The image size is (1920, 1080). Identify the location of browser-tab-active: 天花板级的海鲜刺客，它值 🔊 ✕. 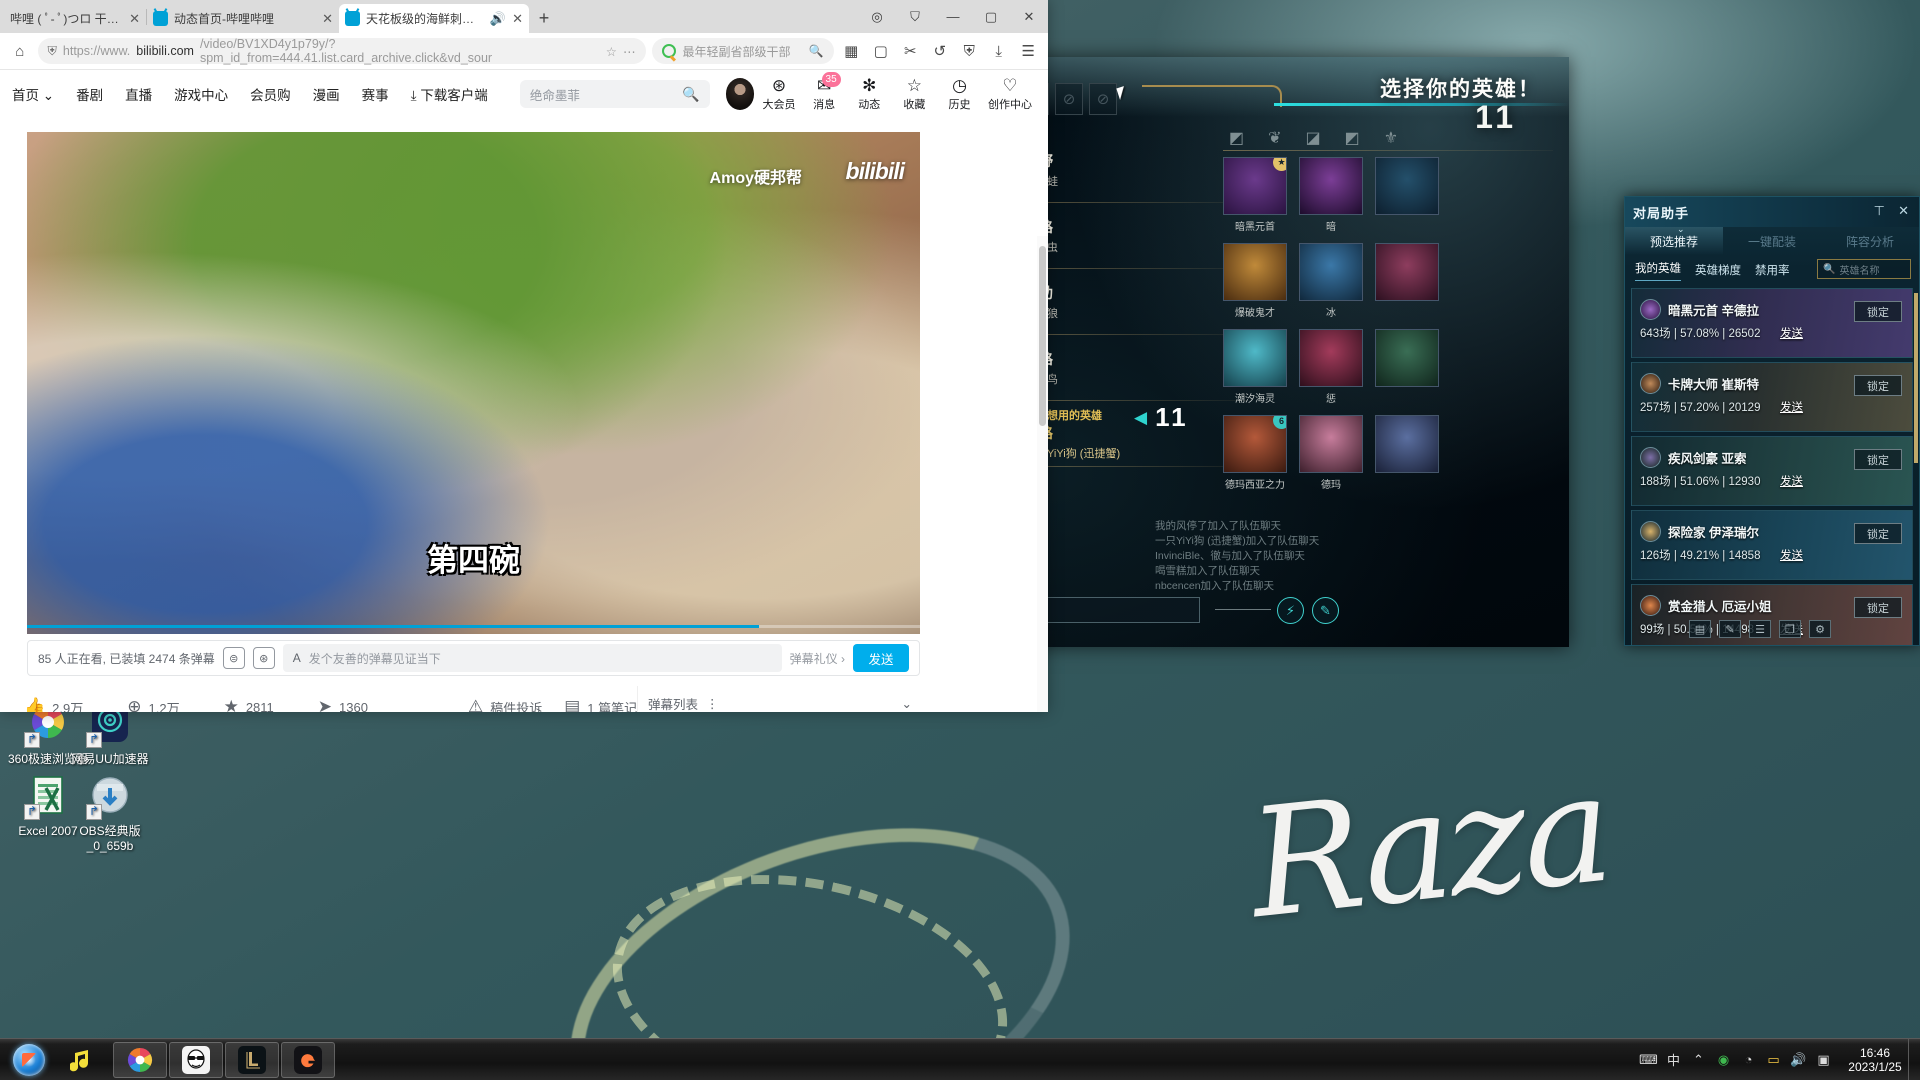
(434, 18).